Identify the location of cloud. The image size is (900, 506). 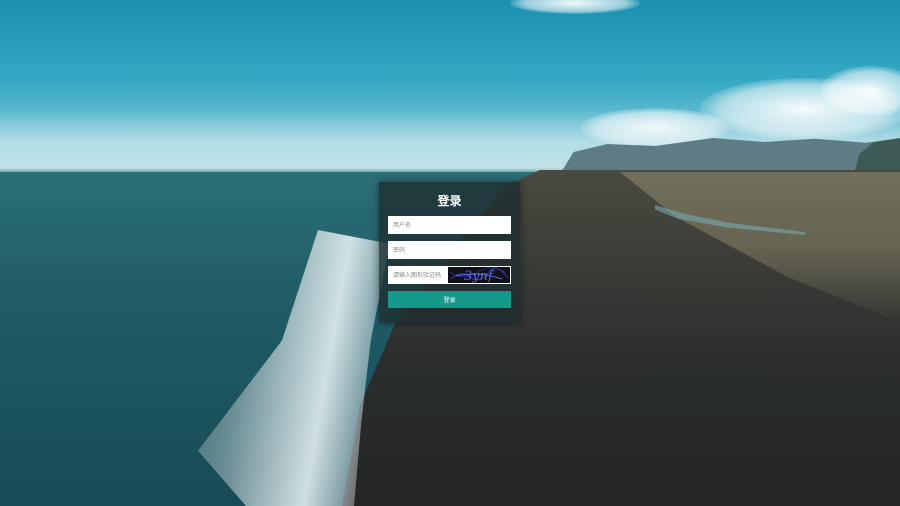
(575, 7).